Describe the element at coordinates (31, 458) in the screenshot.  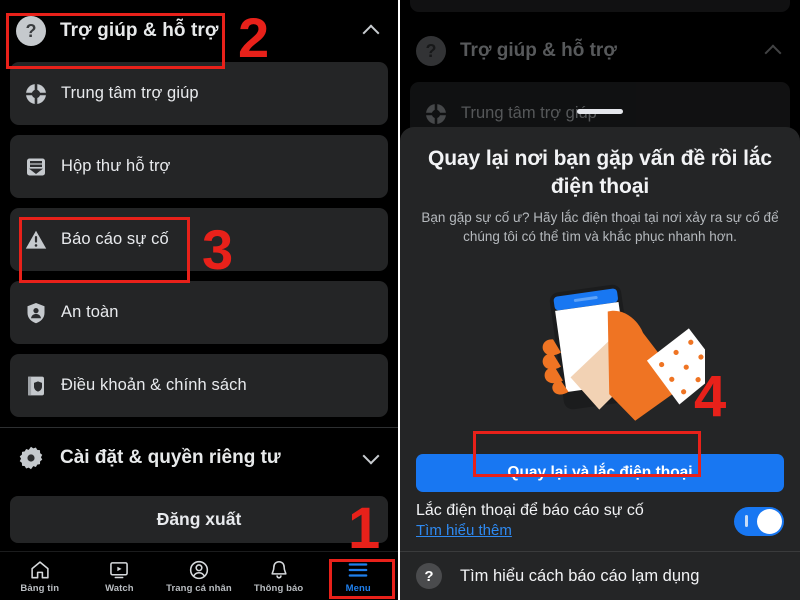
I see `gear-icon` at that location.